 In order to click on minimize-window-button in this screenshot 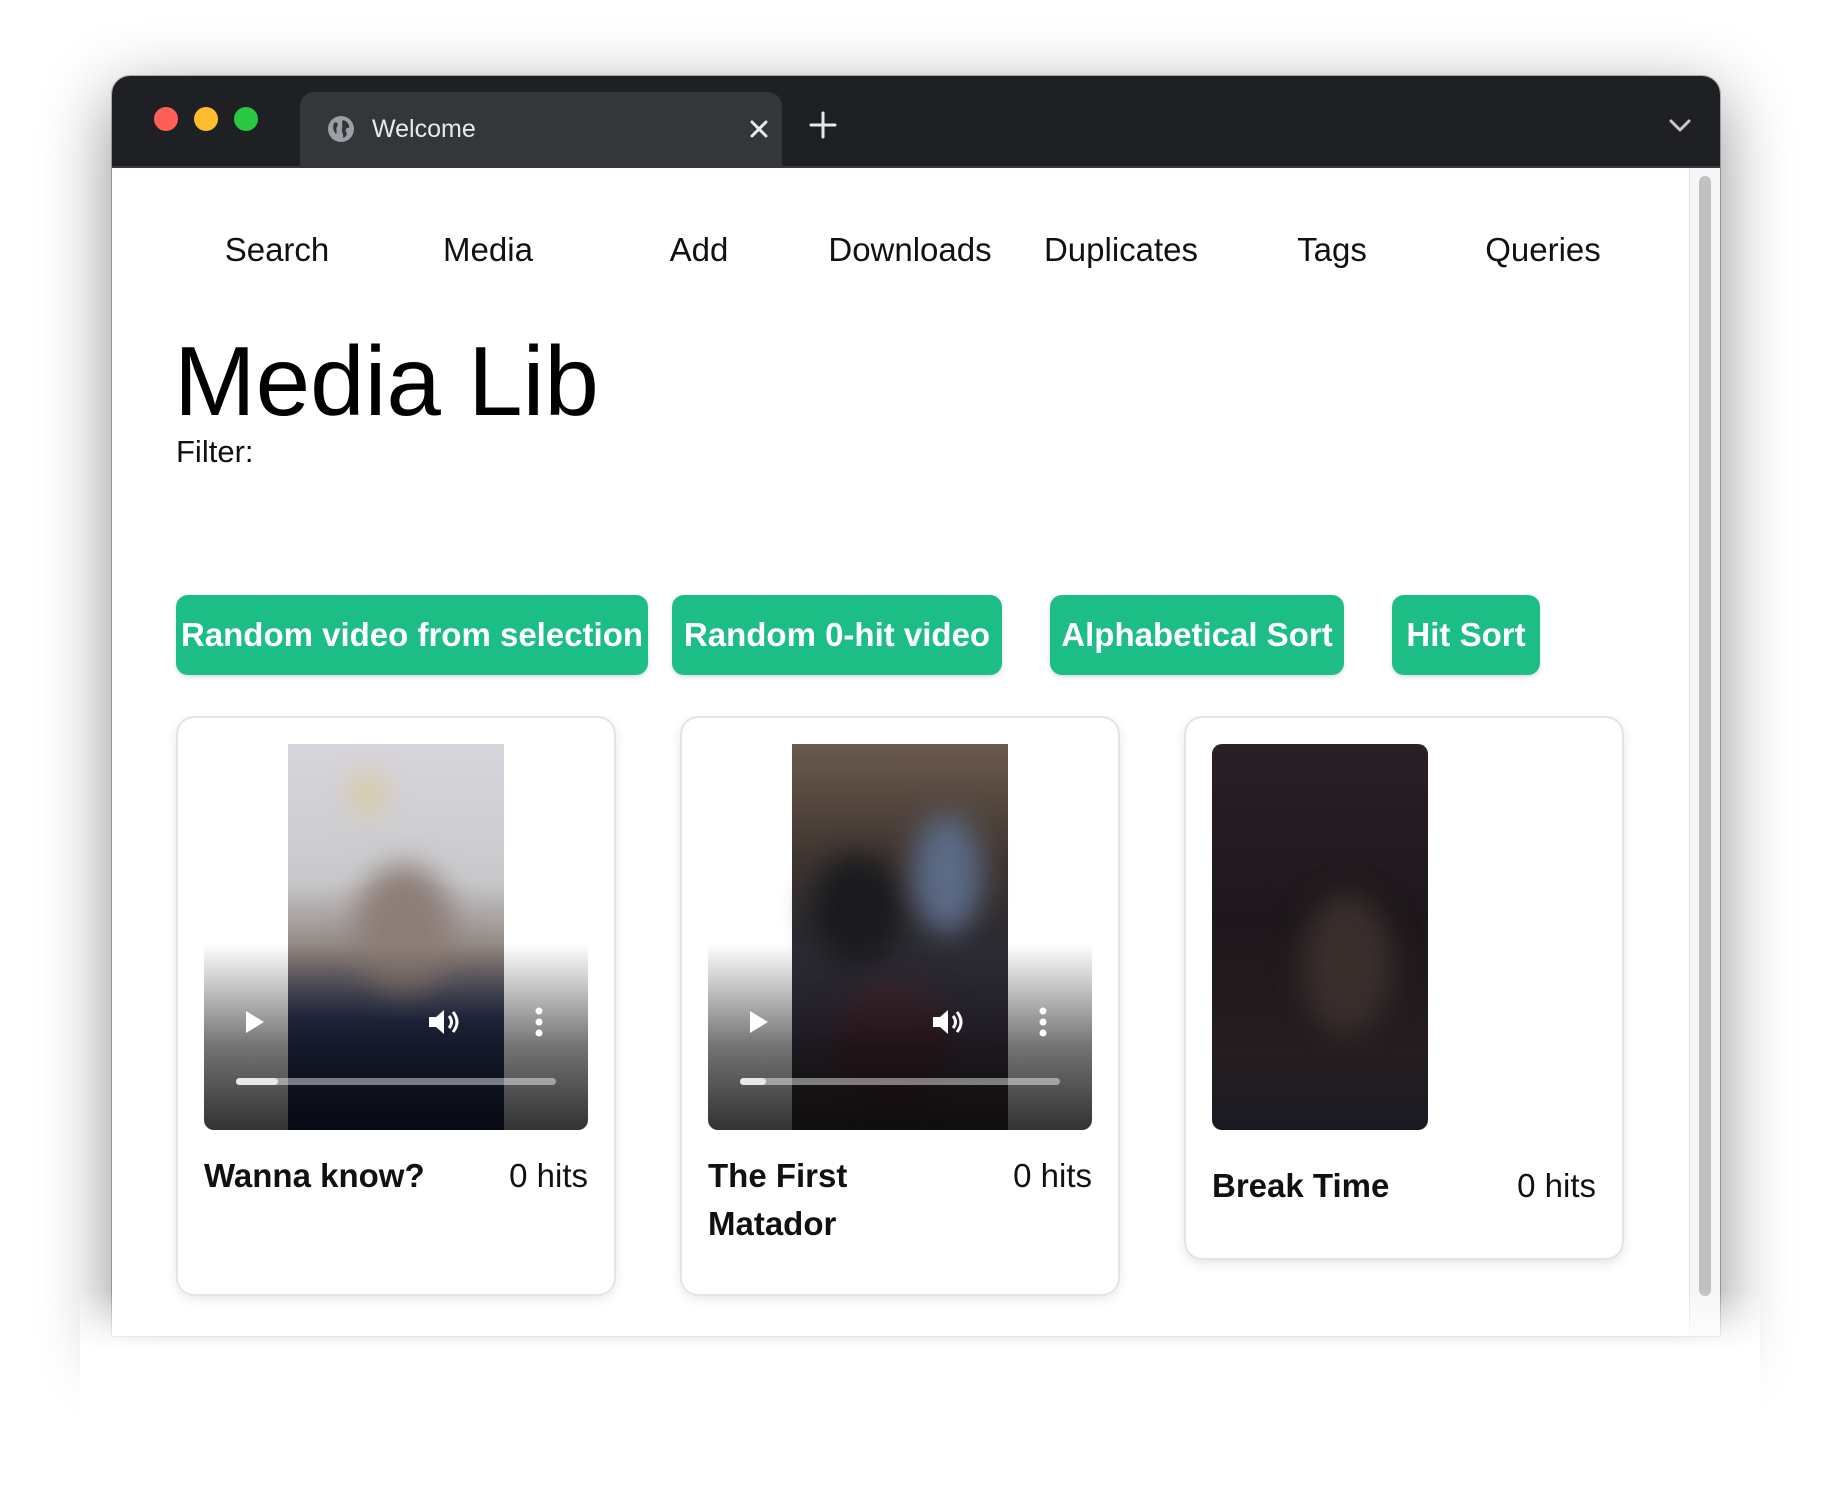, I will do `click(206, 119)`.